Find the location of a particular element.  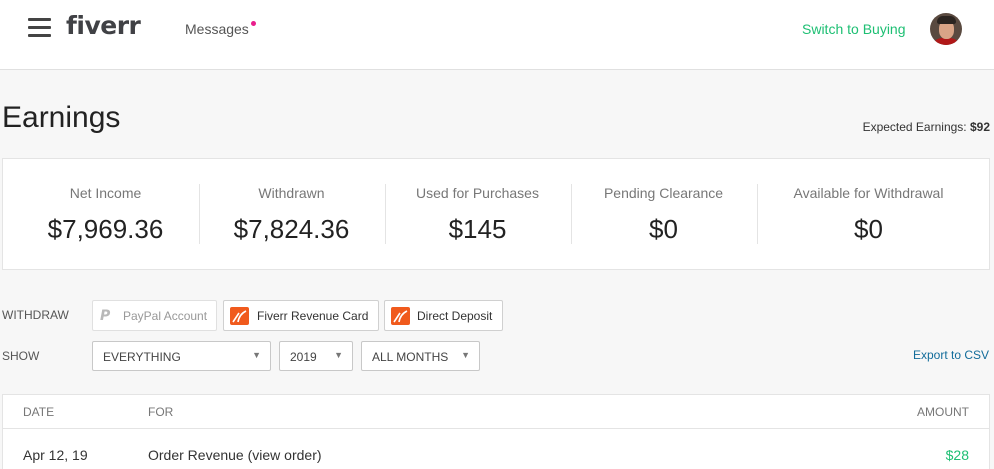

type-filter-value: EVERYTHING is located at coordinates (142, 357).